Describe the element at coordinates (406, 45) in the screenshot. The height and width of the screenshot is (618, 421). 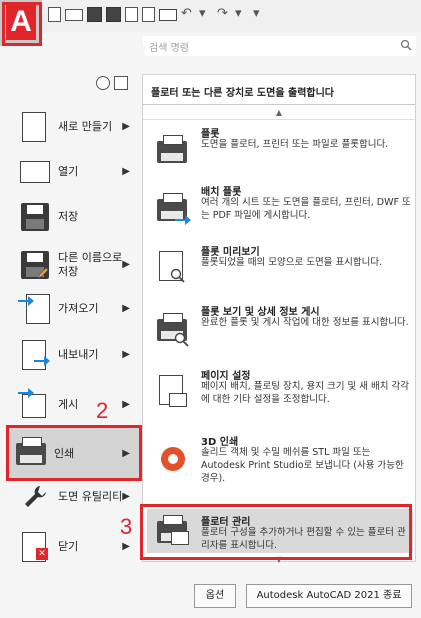
I see `search-icon` at that location.